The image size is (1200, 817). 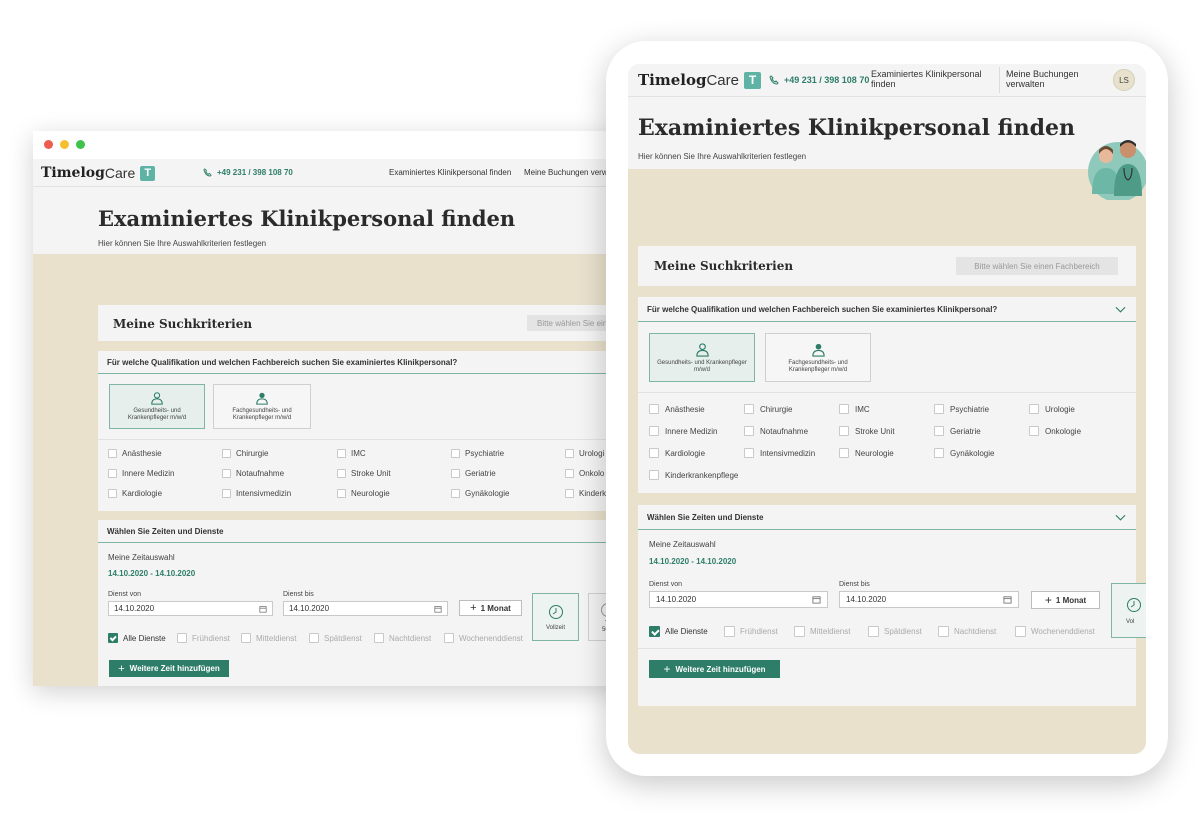 I want to click on dept-label: Urologi, so click(x=592, y=453).